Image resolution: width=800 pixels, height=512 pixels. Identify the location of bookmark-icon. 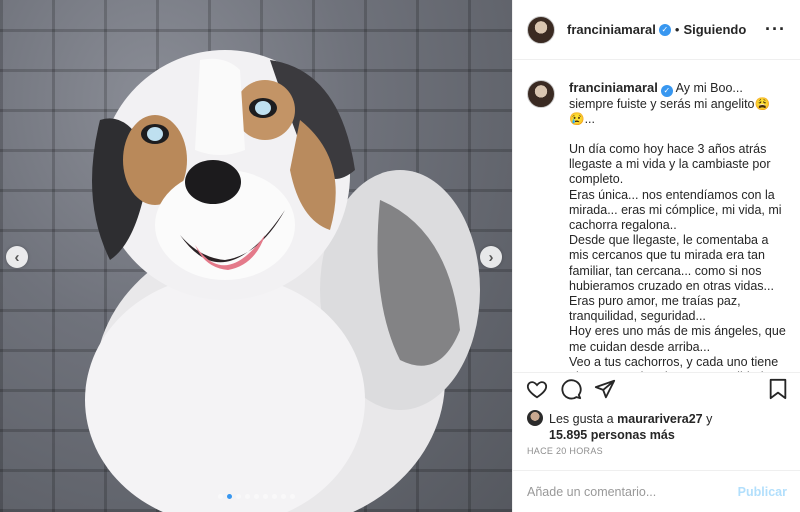
(778, 391).